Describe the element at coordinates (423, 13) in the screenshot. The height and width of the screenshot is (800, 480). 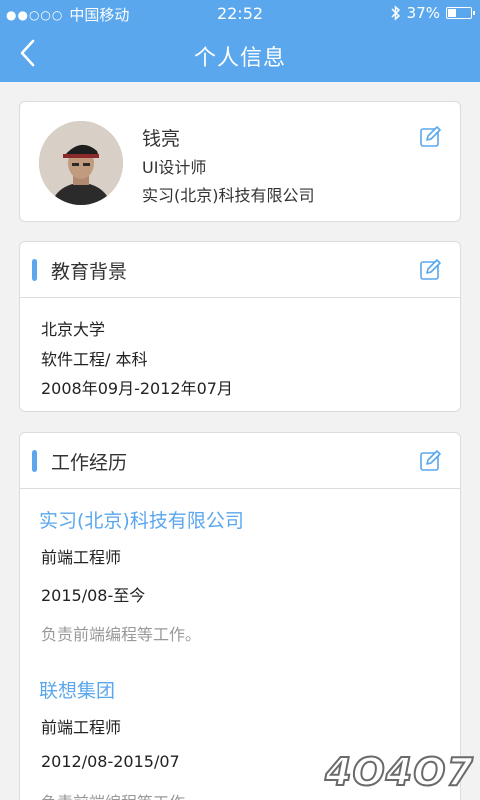
I see `battery-percent: 37%` at that location.